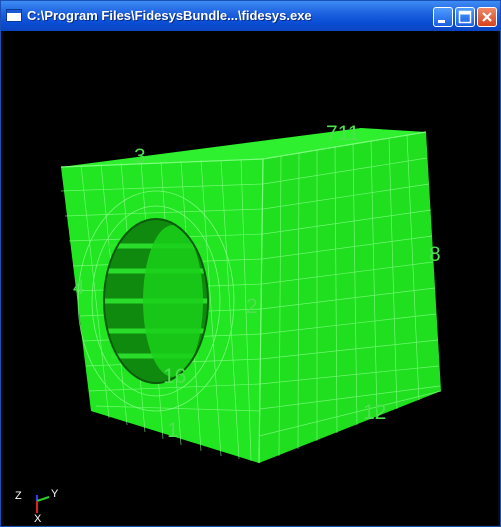 The height and width of the screenshot is (527, 501). I want to click on curve-label-2: 2, so click(252, 306).